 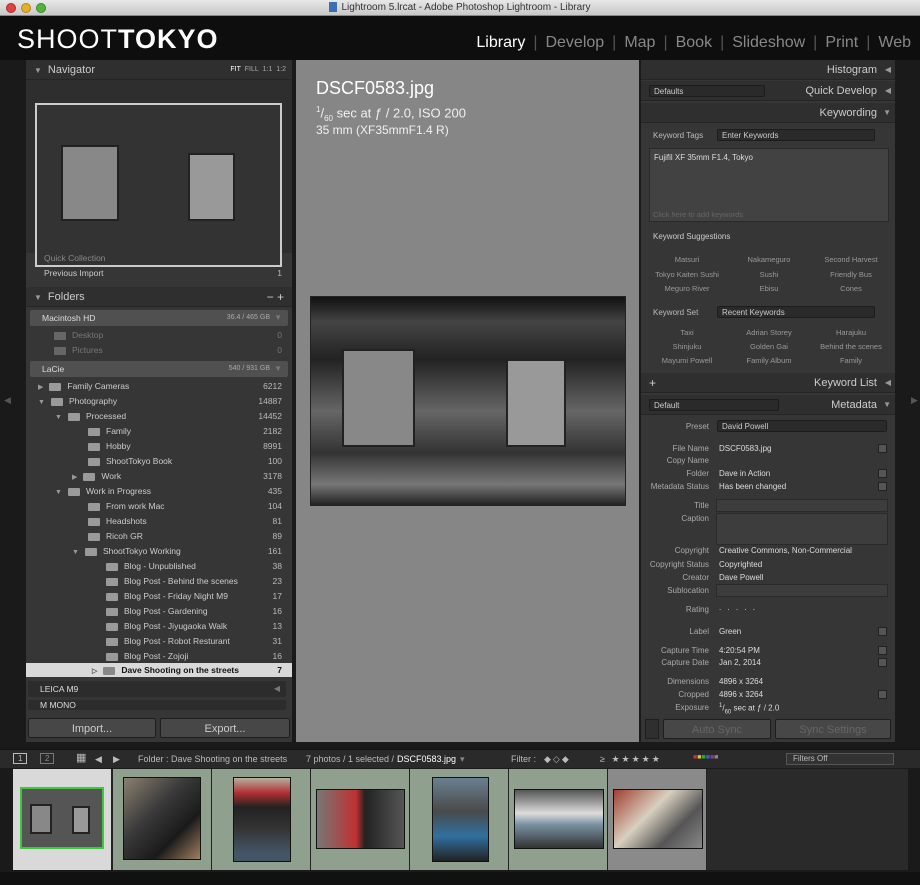 What do you see at coordinates (47, 758) in the screenshot?
I see `secondary-window-button: 2` at bounding box center [47, 758].